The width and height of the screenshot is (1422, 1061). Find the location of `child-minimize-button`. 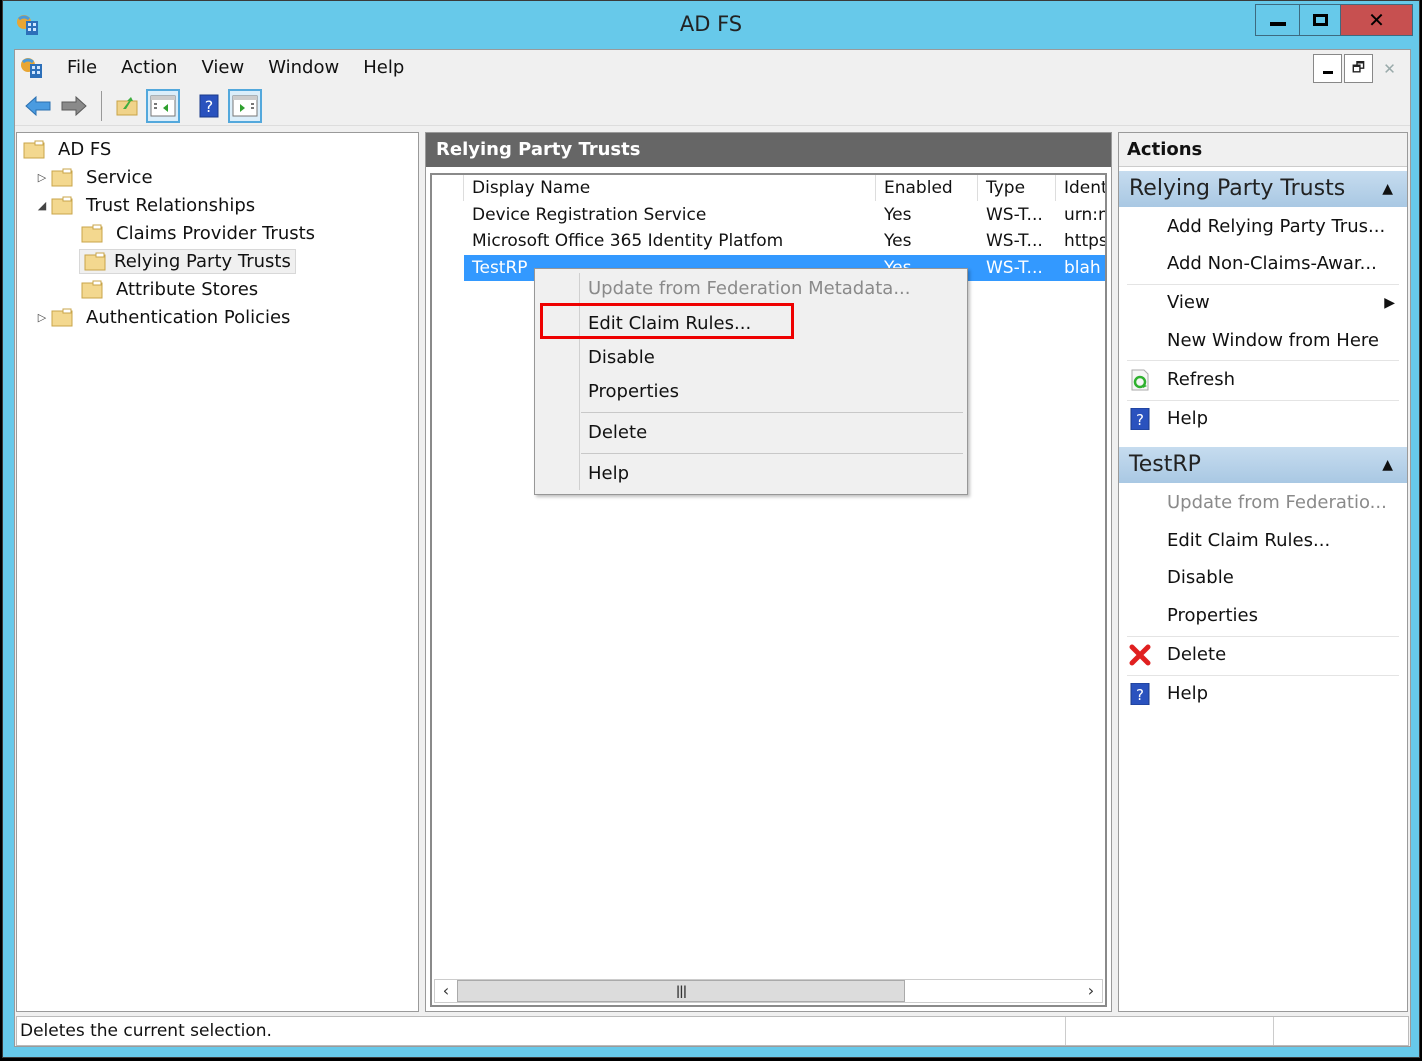

child-minimize-button is located at coordinates (1327, 68).